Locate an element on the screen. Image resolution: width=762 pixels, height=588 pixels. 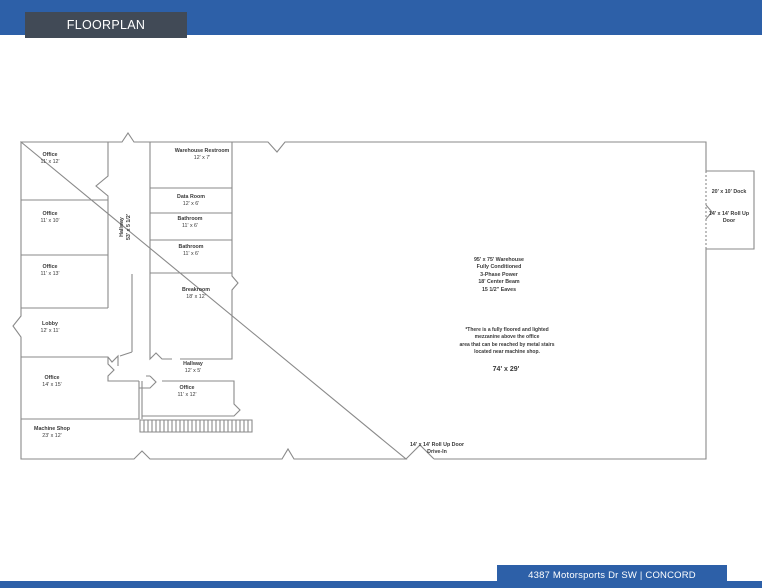
room-label: Hallway 53' x 5 1/2' is located at coordinates (125, 227).